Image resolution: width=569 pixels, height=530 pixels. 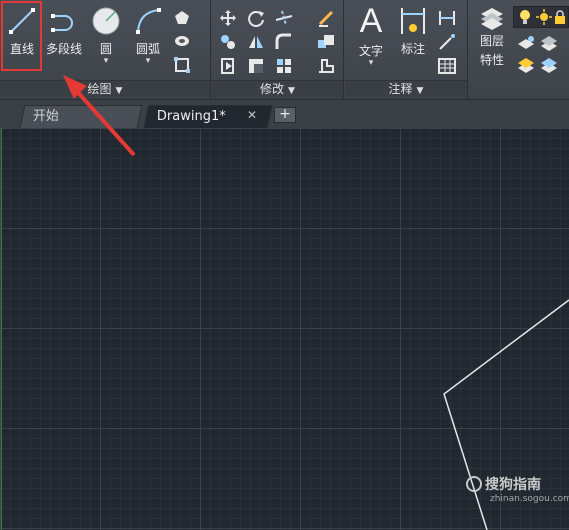 What do you see at coordinates (474, 484) in the screenshot?
I see `sogou-logo-icon` at bounding box center [474, 484].